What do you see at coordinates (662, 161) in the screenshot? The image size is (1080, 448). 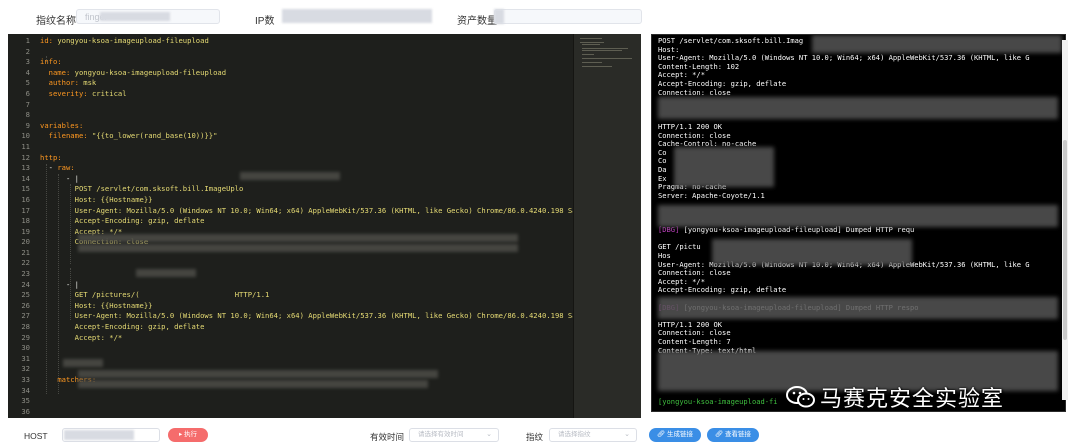 I see `terminal-line: Co` at bounding box center [662, 161].